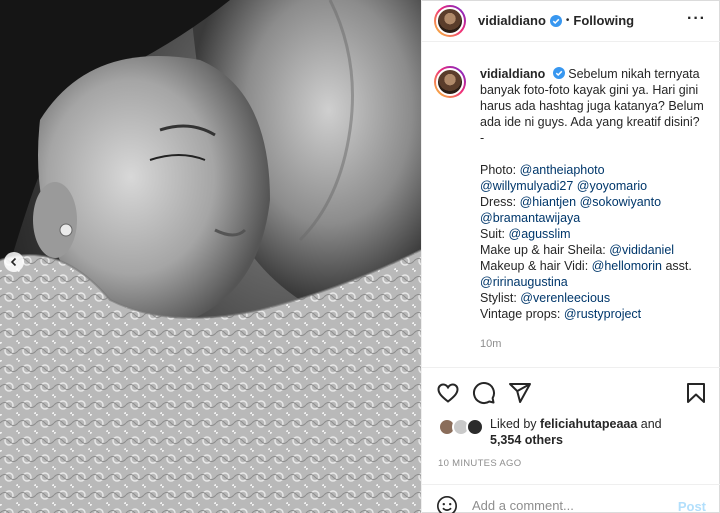 This screenshot has width=720, height=513. Describe the element at coordinates (484, 393) in the screenshot. I see `comment-icon` at that location.